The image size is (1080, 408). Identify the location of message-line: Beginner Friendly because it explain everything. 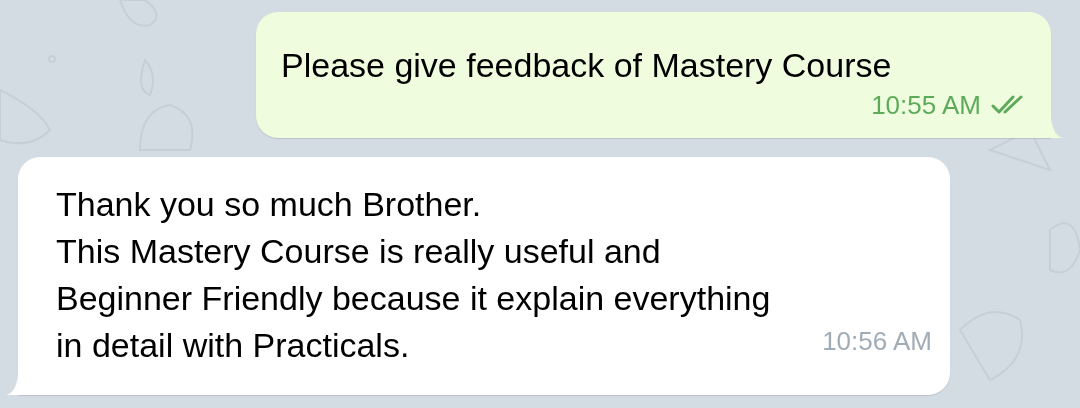
(413, 298).